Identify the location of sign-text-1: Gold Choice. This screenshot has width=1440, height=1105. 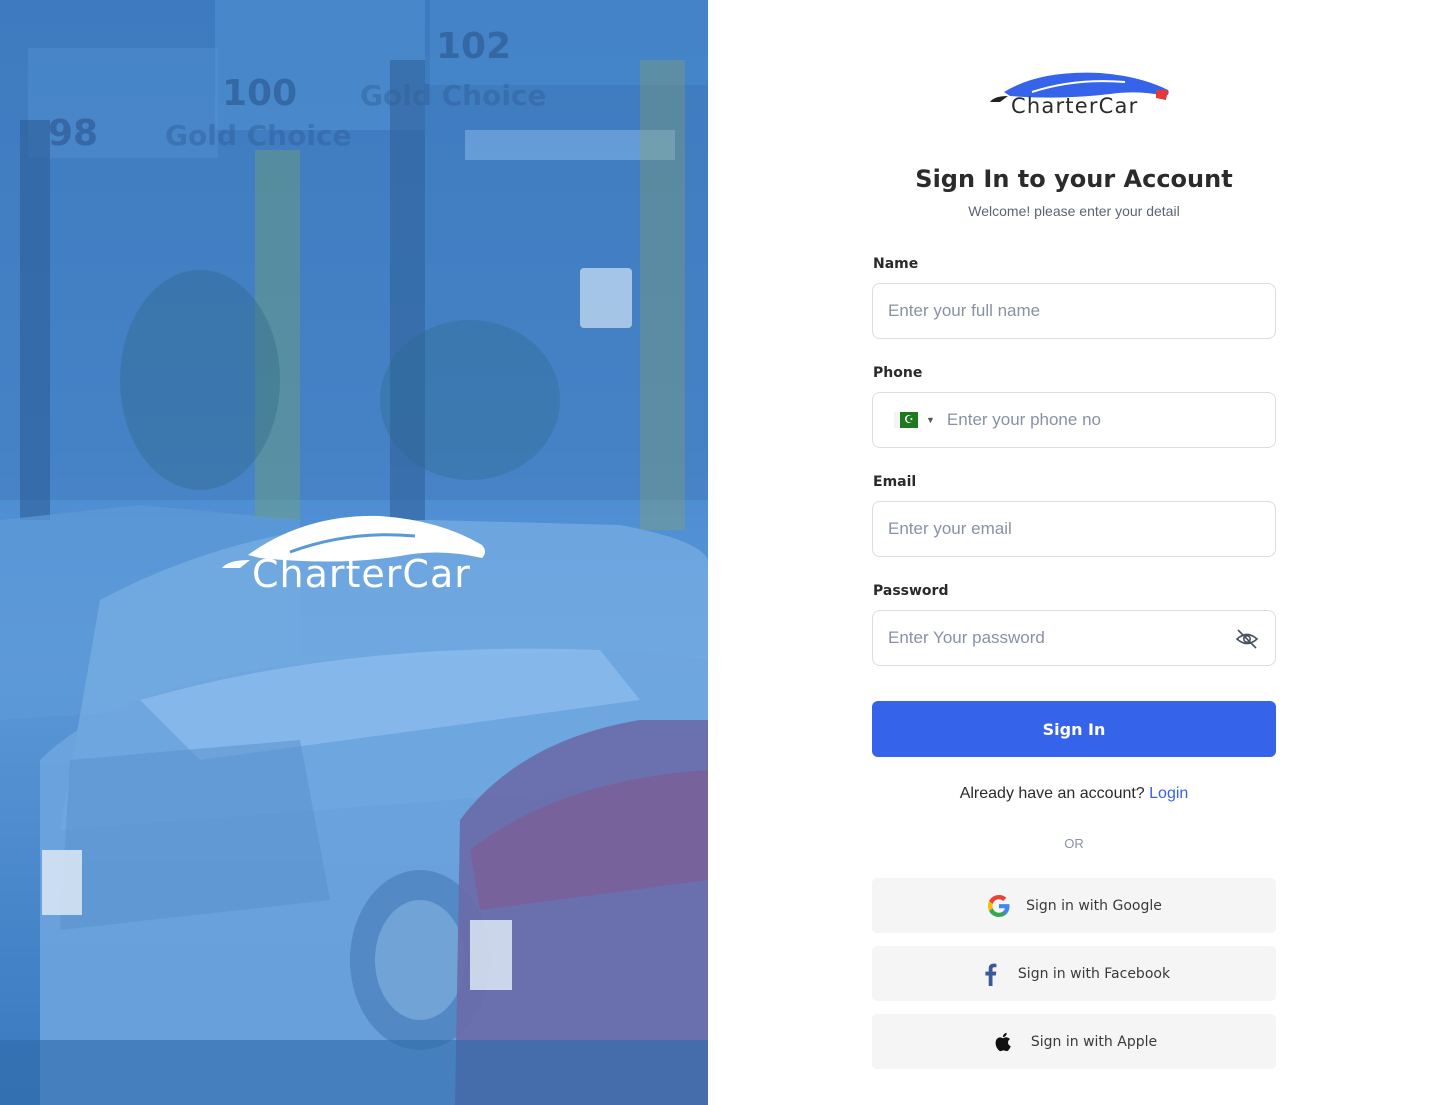
(258, 135).